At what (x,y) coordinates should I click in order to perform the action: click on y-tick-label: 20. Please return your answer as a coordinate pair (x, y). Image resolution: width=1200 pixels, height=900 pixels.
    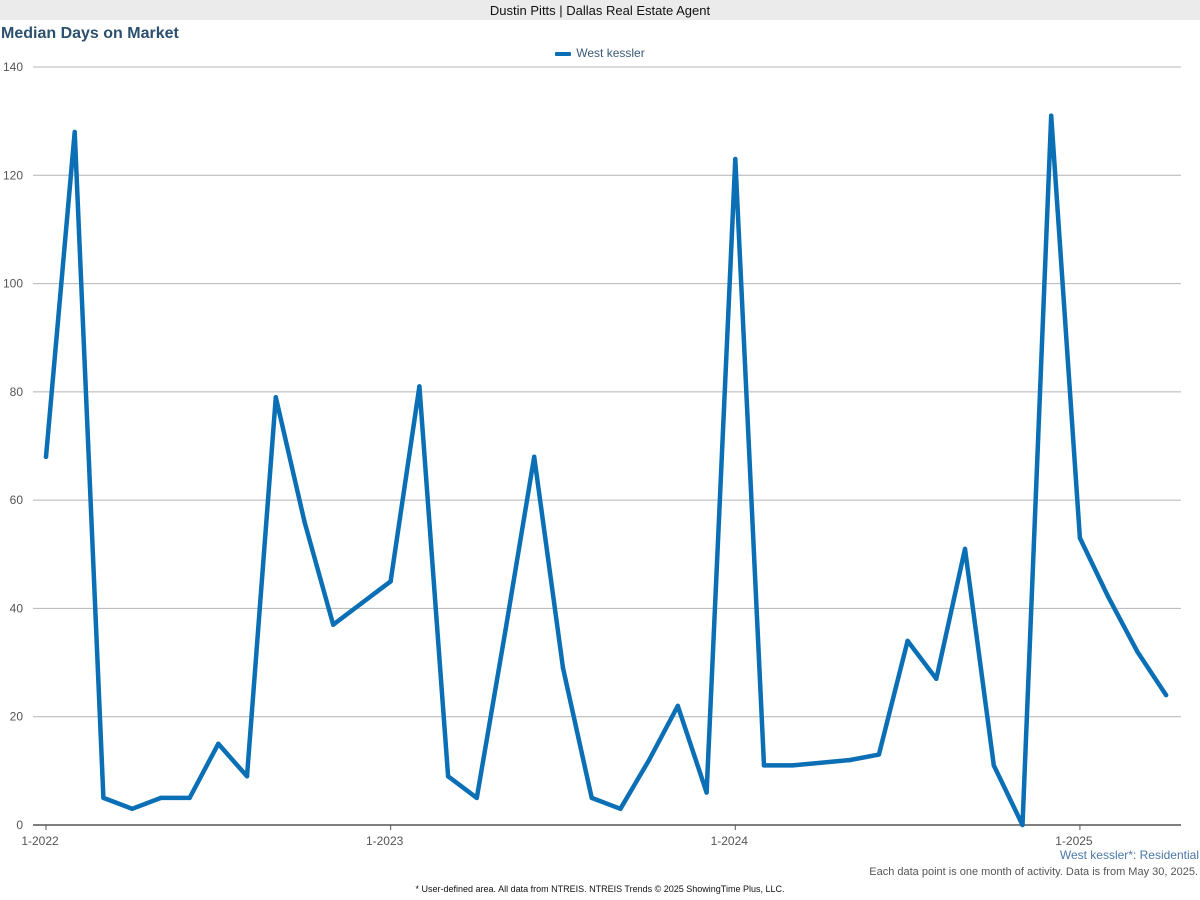
    Looking at the image, I should click on (17, 717).